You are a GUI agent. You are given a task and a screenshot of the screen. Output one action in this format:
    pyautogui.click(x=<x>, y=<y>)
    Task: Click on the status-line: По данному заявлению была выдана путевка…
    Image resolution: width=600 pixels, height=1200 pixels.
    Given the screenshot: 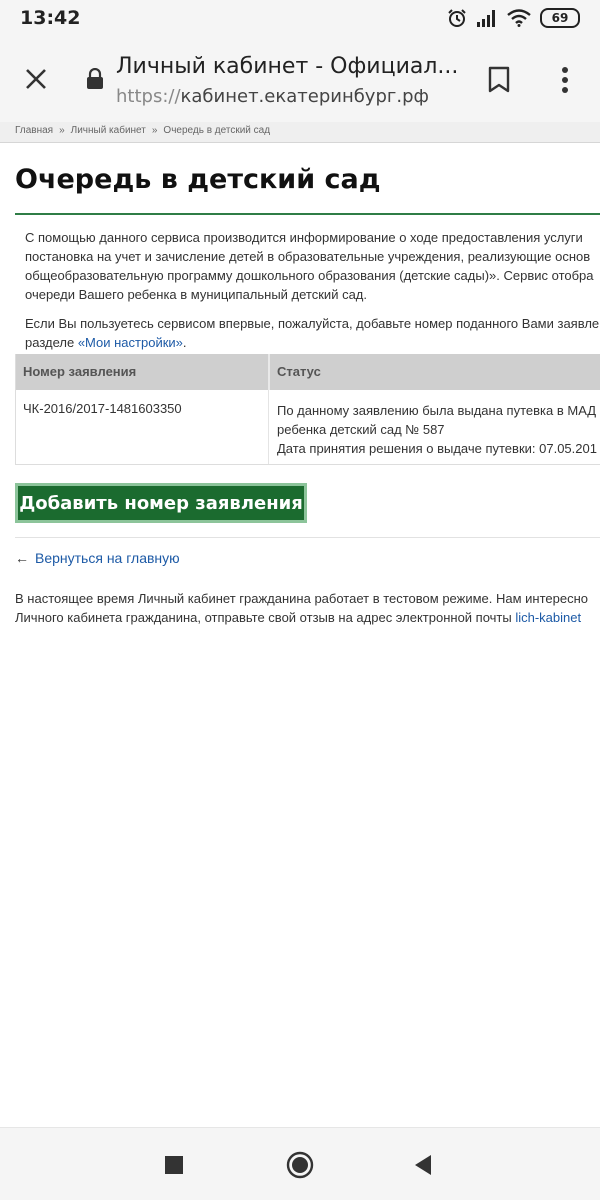 What is the action you would take?
    pyautogui.click(x=437, y=410)
    